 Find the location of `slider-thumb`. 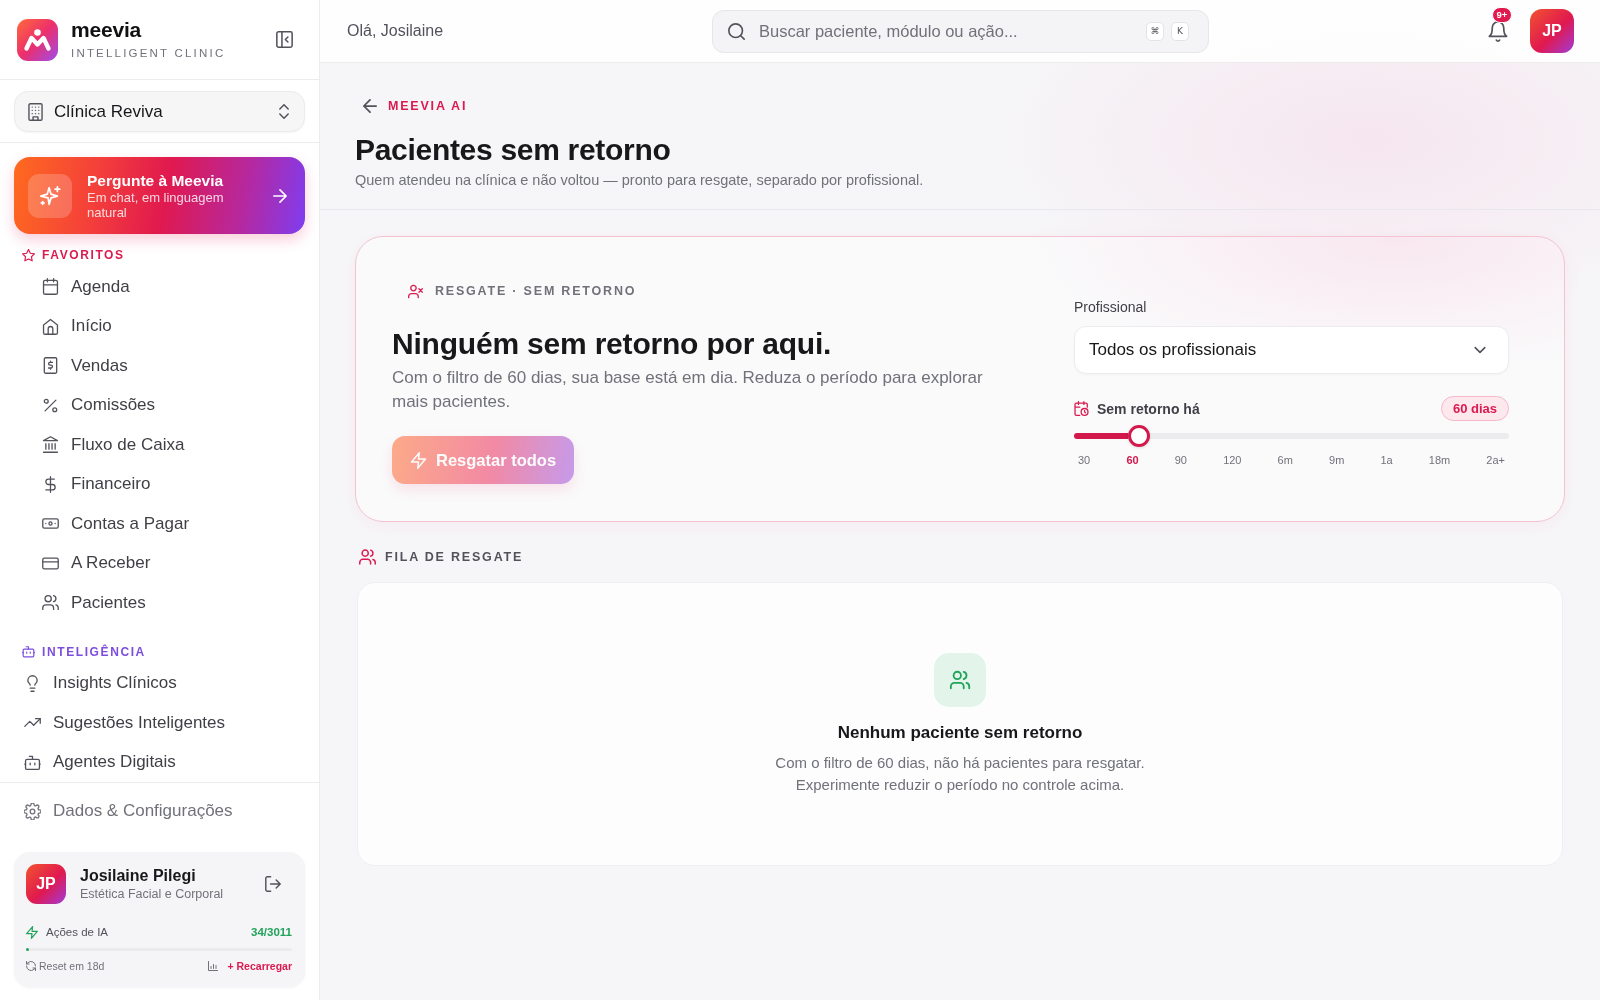

slider-thumb is located at coordinates (1139, 436).